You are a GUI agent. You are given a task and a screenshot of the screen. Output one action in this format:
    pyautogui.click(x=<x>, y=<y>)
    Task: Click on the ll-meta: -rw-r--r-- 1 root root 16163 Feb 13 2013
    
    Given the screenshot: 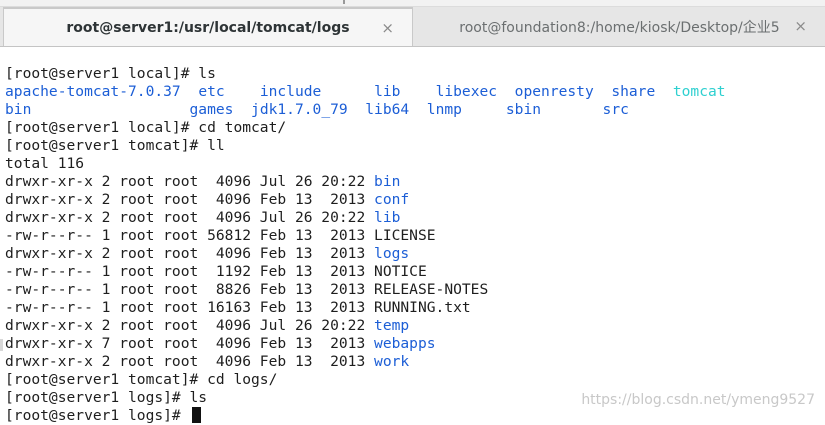 What is the action you would take?
    pyautogui.click(x=190, y=307)
    